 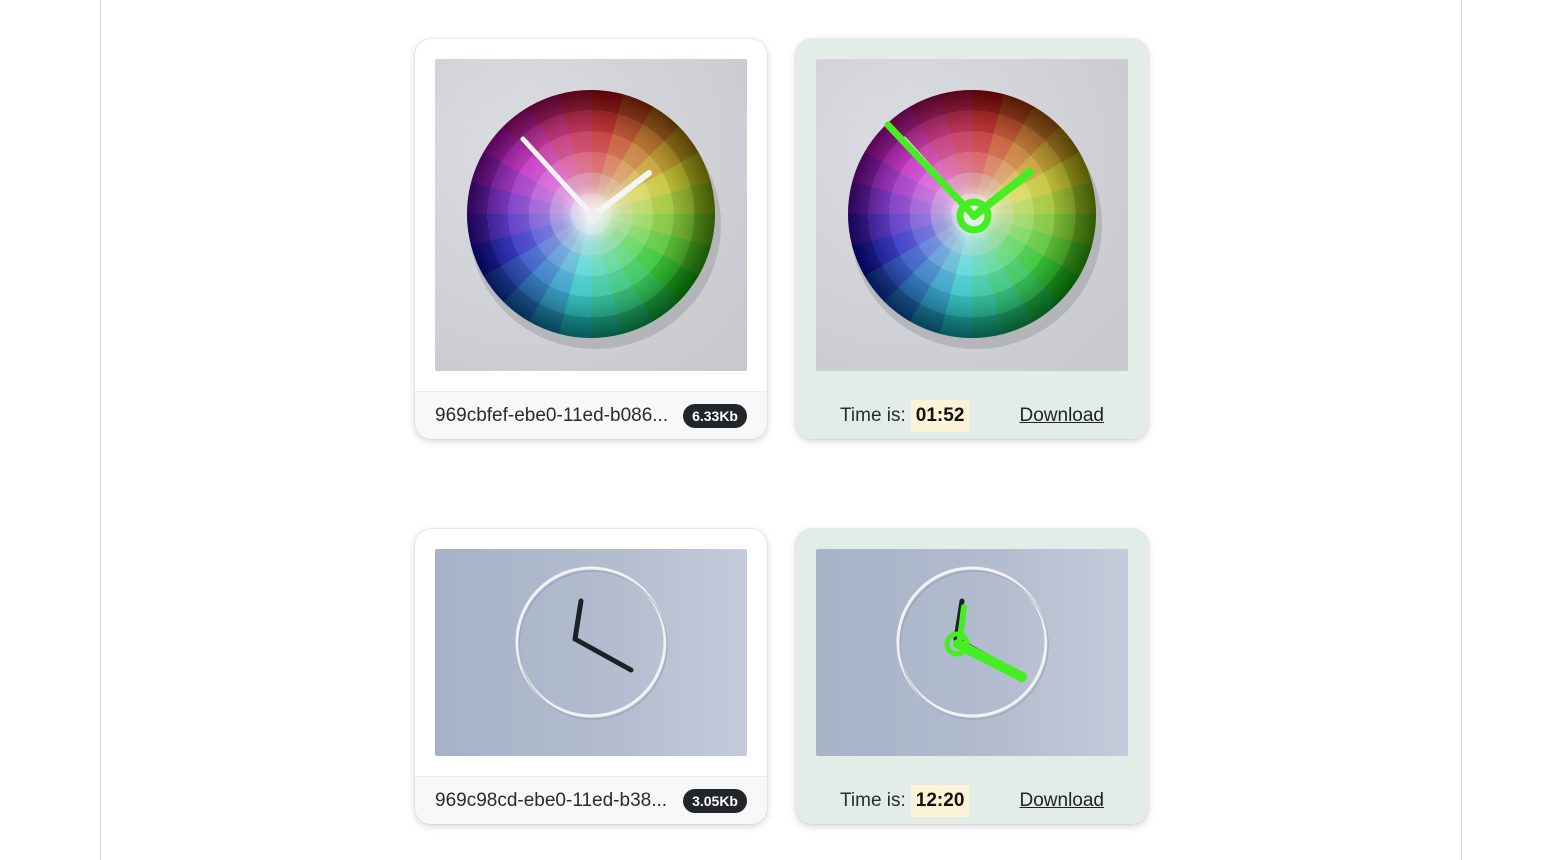 What do you see at coordinates (940, 415) in the screenshot?
I see `time-value: 01:52` at bounding box center [940, 415].